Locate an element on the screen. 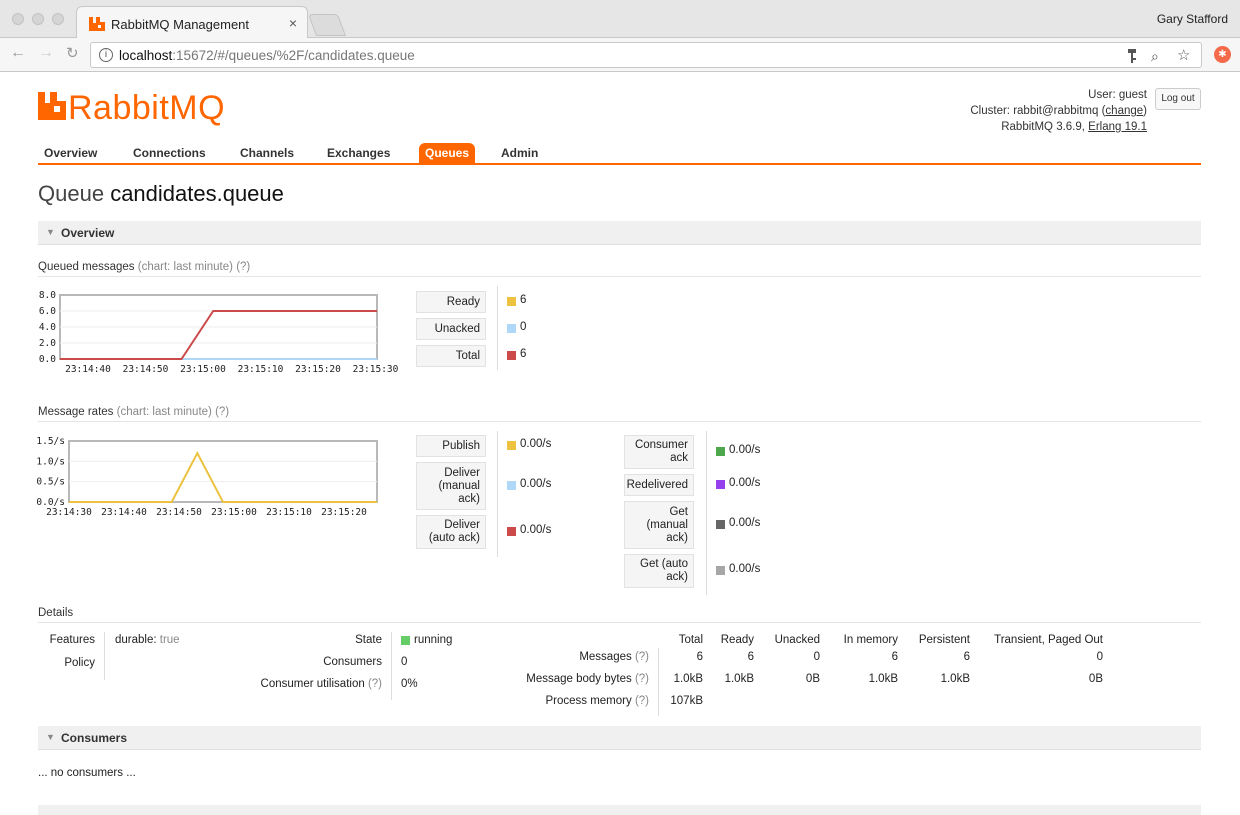  key-icon is located at coordinates (1132, 56).